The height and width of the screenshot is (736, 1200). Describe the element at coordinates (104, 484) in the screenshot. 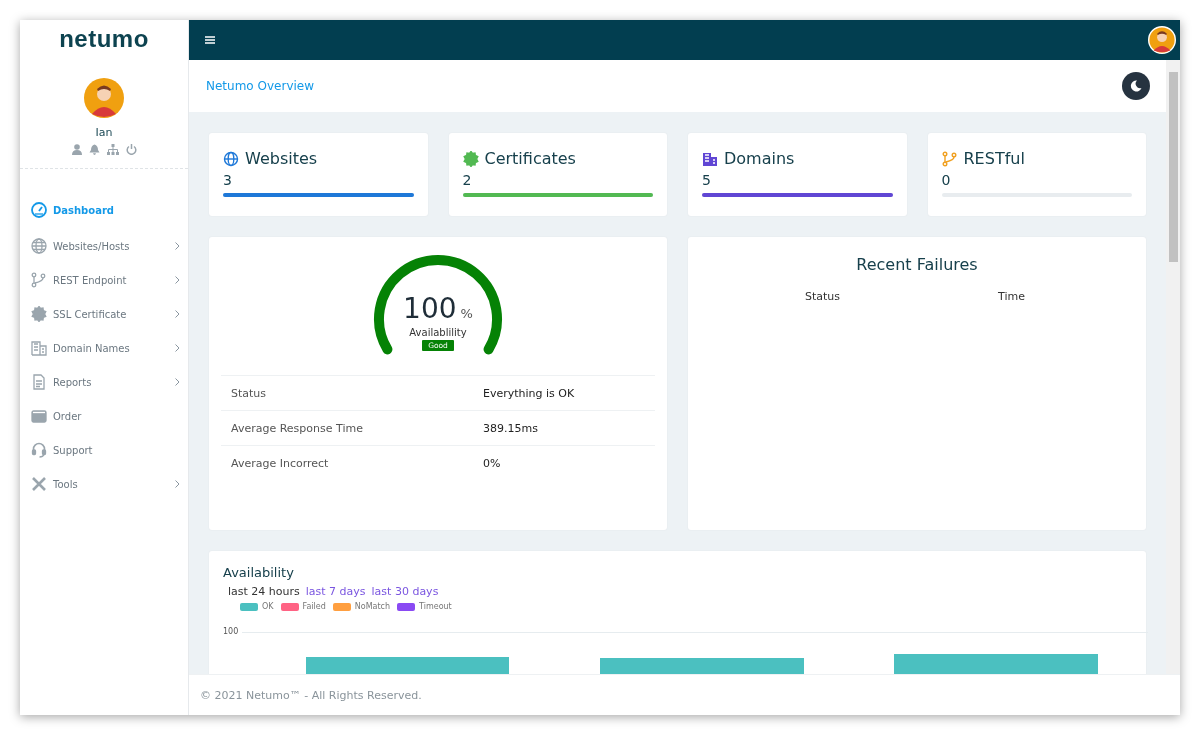

I see `nav-item: Tools` at that location.